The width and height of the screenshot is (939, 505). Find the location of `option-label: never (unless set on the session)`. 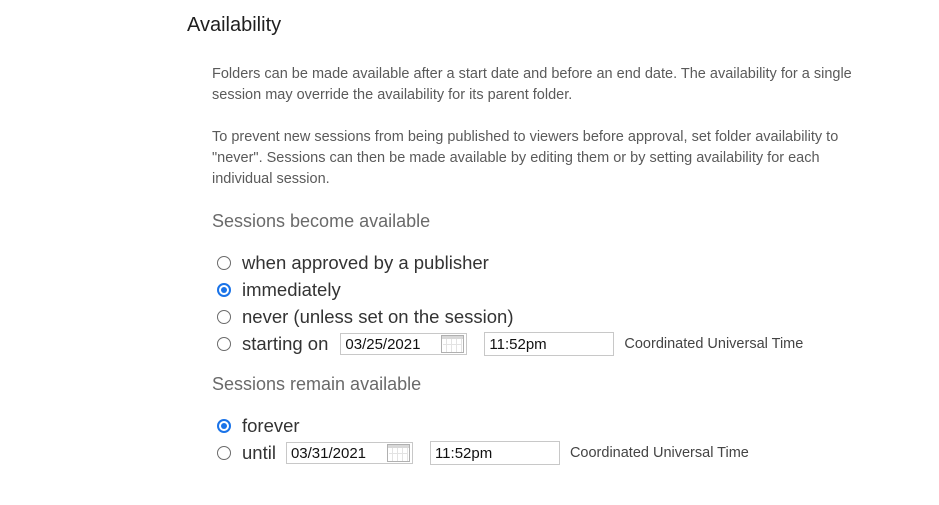

option-label: never (unless set on the session) is located at coordinates (378, 316).